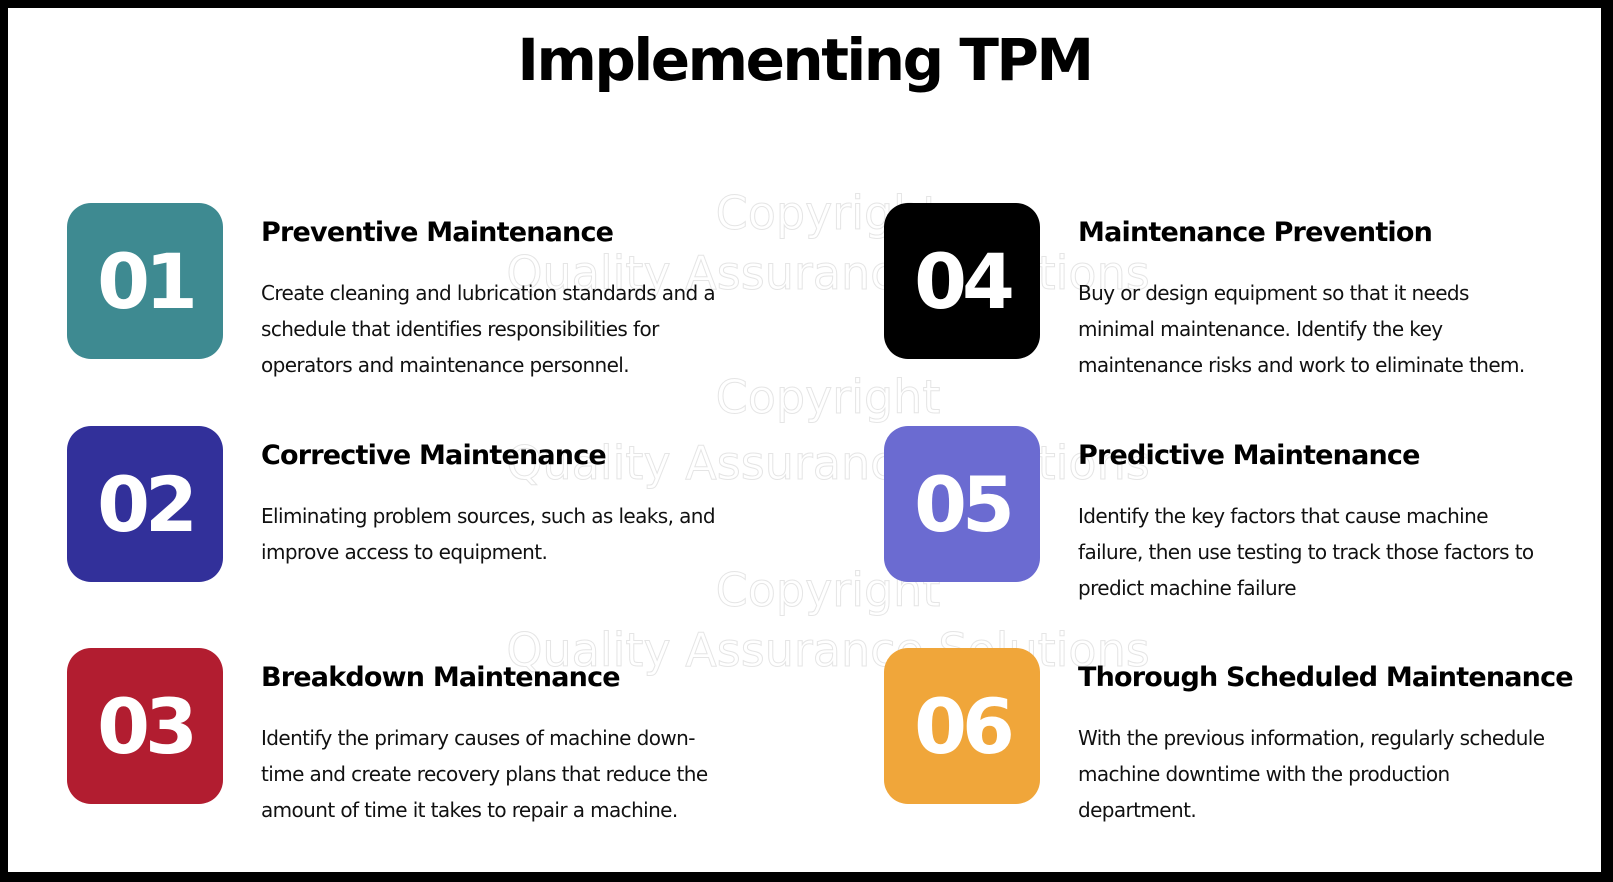  Describe the element at coordinates (1326, 677) in the screenshot. I see `item-heading: Thorough Scheduled Maintenance` at that location.